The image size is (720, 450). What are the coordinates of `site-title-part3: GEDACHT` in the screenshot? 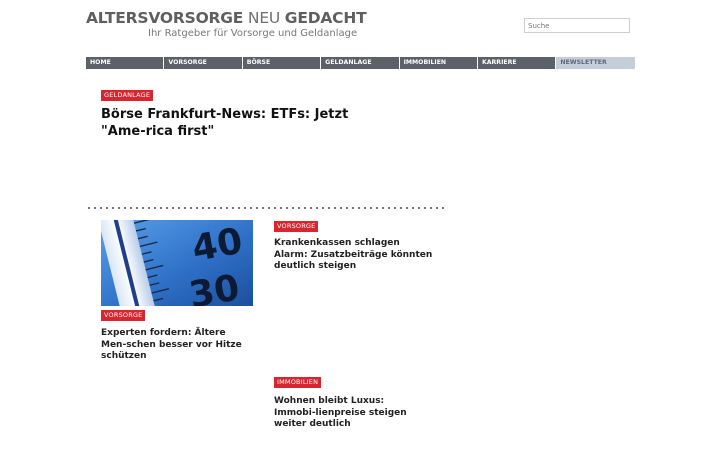 It's located at (325, 18).